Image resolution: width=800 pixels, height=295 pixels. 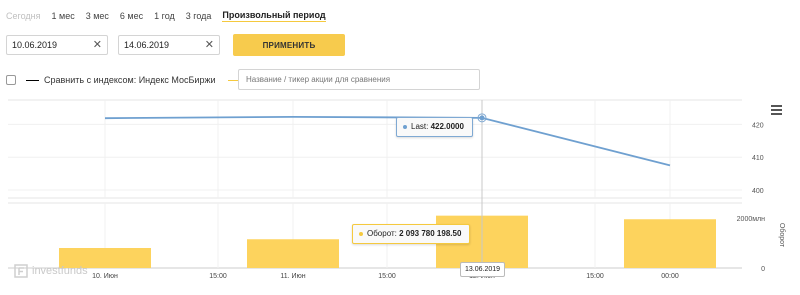 I want to click on last-dot-icon, so click(x=405, y=126).